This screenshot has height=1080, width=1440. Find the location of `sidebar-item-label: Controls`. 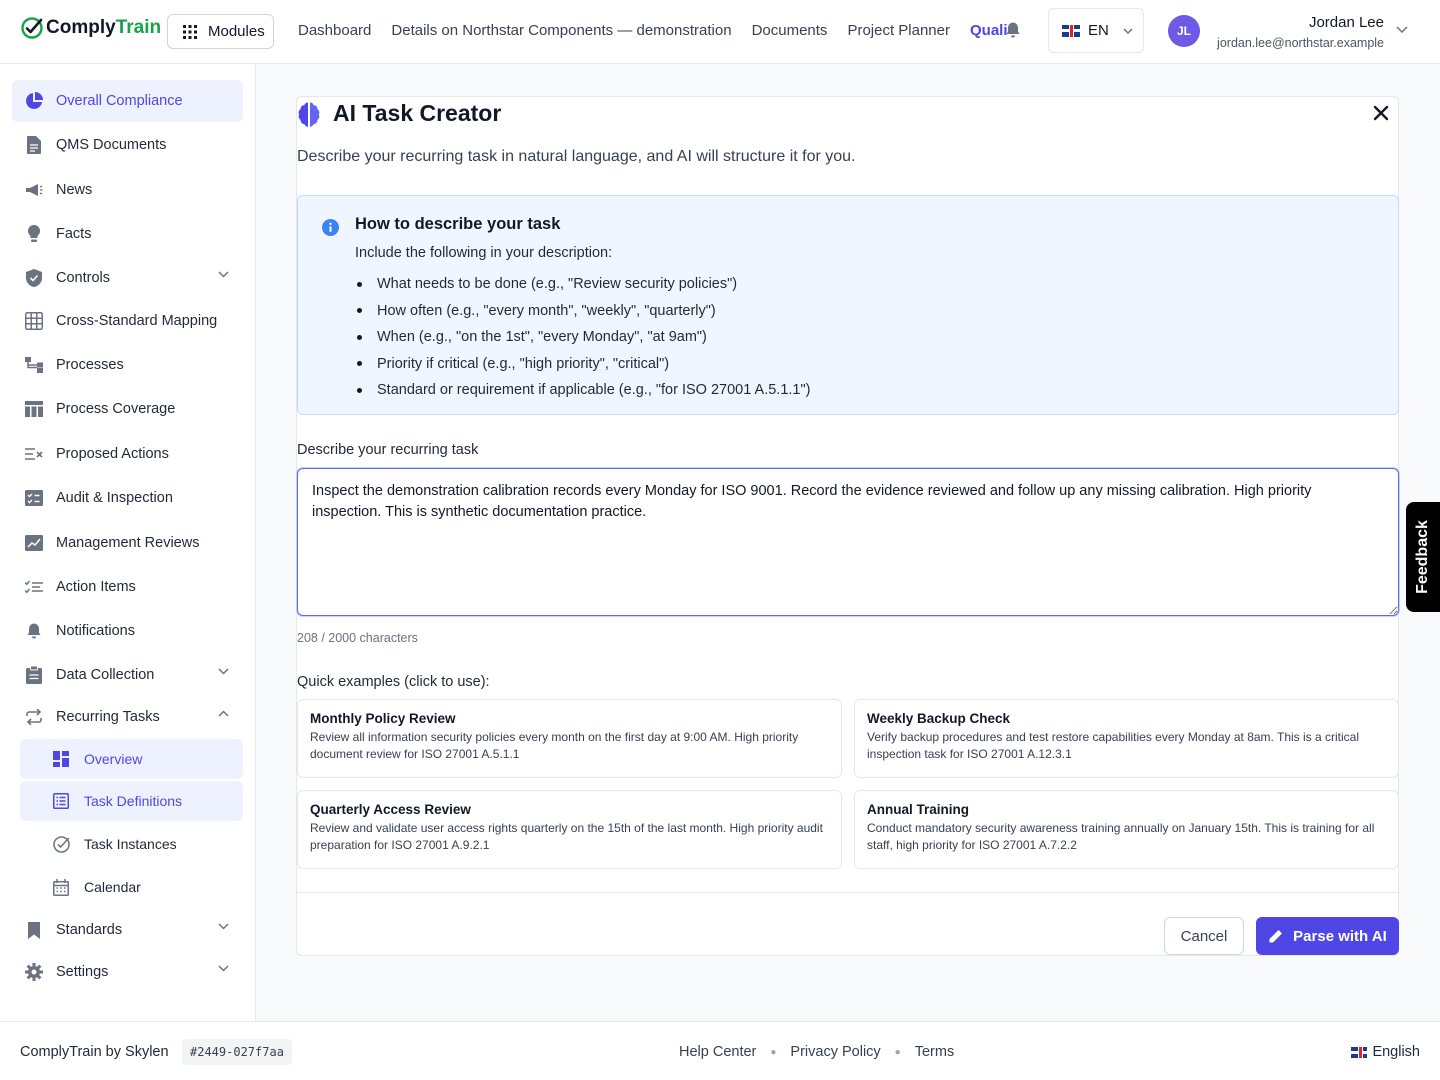

sidebar-item-label: Controls is located at coordinates (83, 278).